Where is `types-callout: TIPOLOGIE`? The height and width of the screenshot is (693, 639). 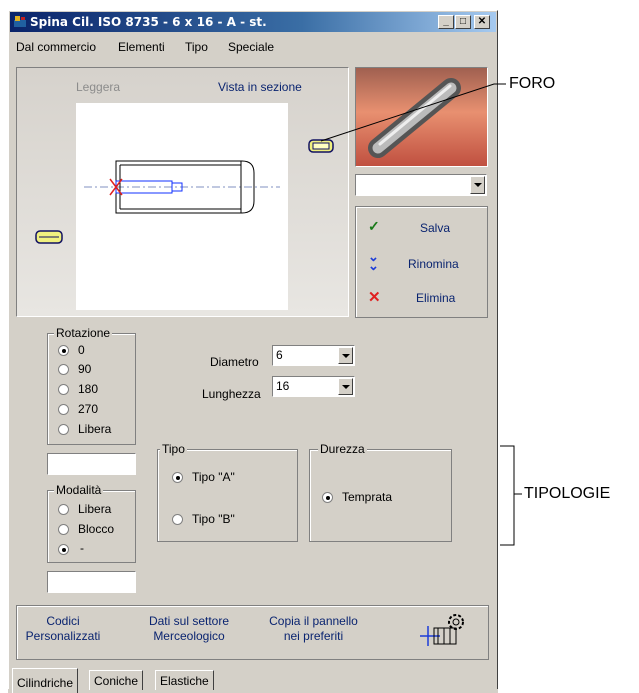
types-callout: TIPOLOGIE is located at coordinates (567, 493).